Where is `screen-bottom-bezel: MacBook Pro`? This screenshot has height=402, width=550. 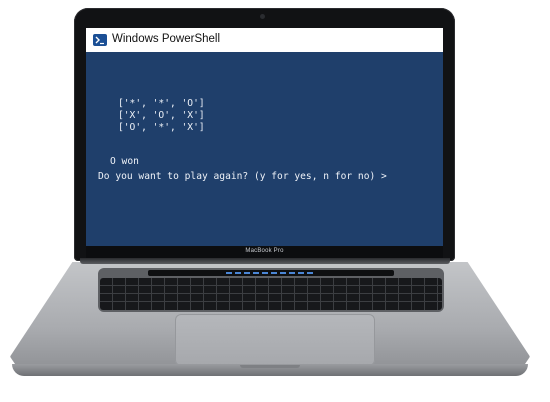
screen-bottom-bezel: MacBook Pro is located at coordinates (264, 252).